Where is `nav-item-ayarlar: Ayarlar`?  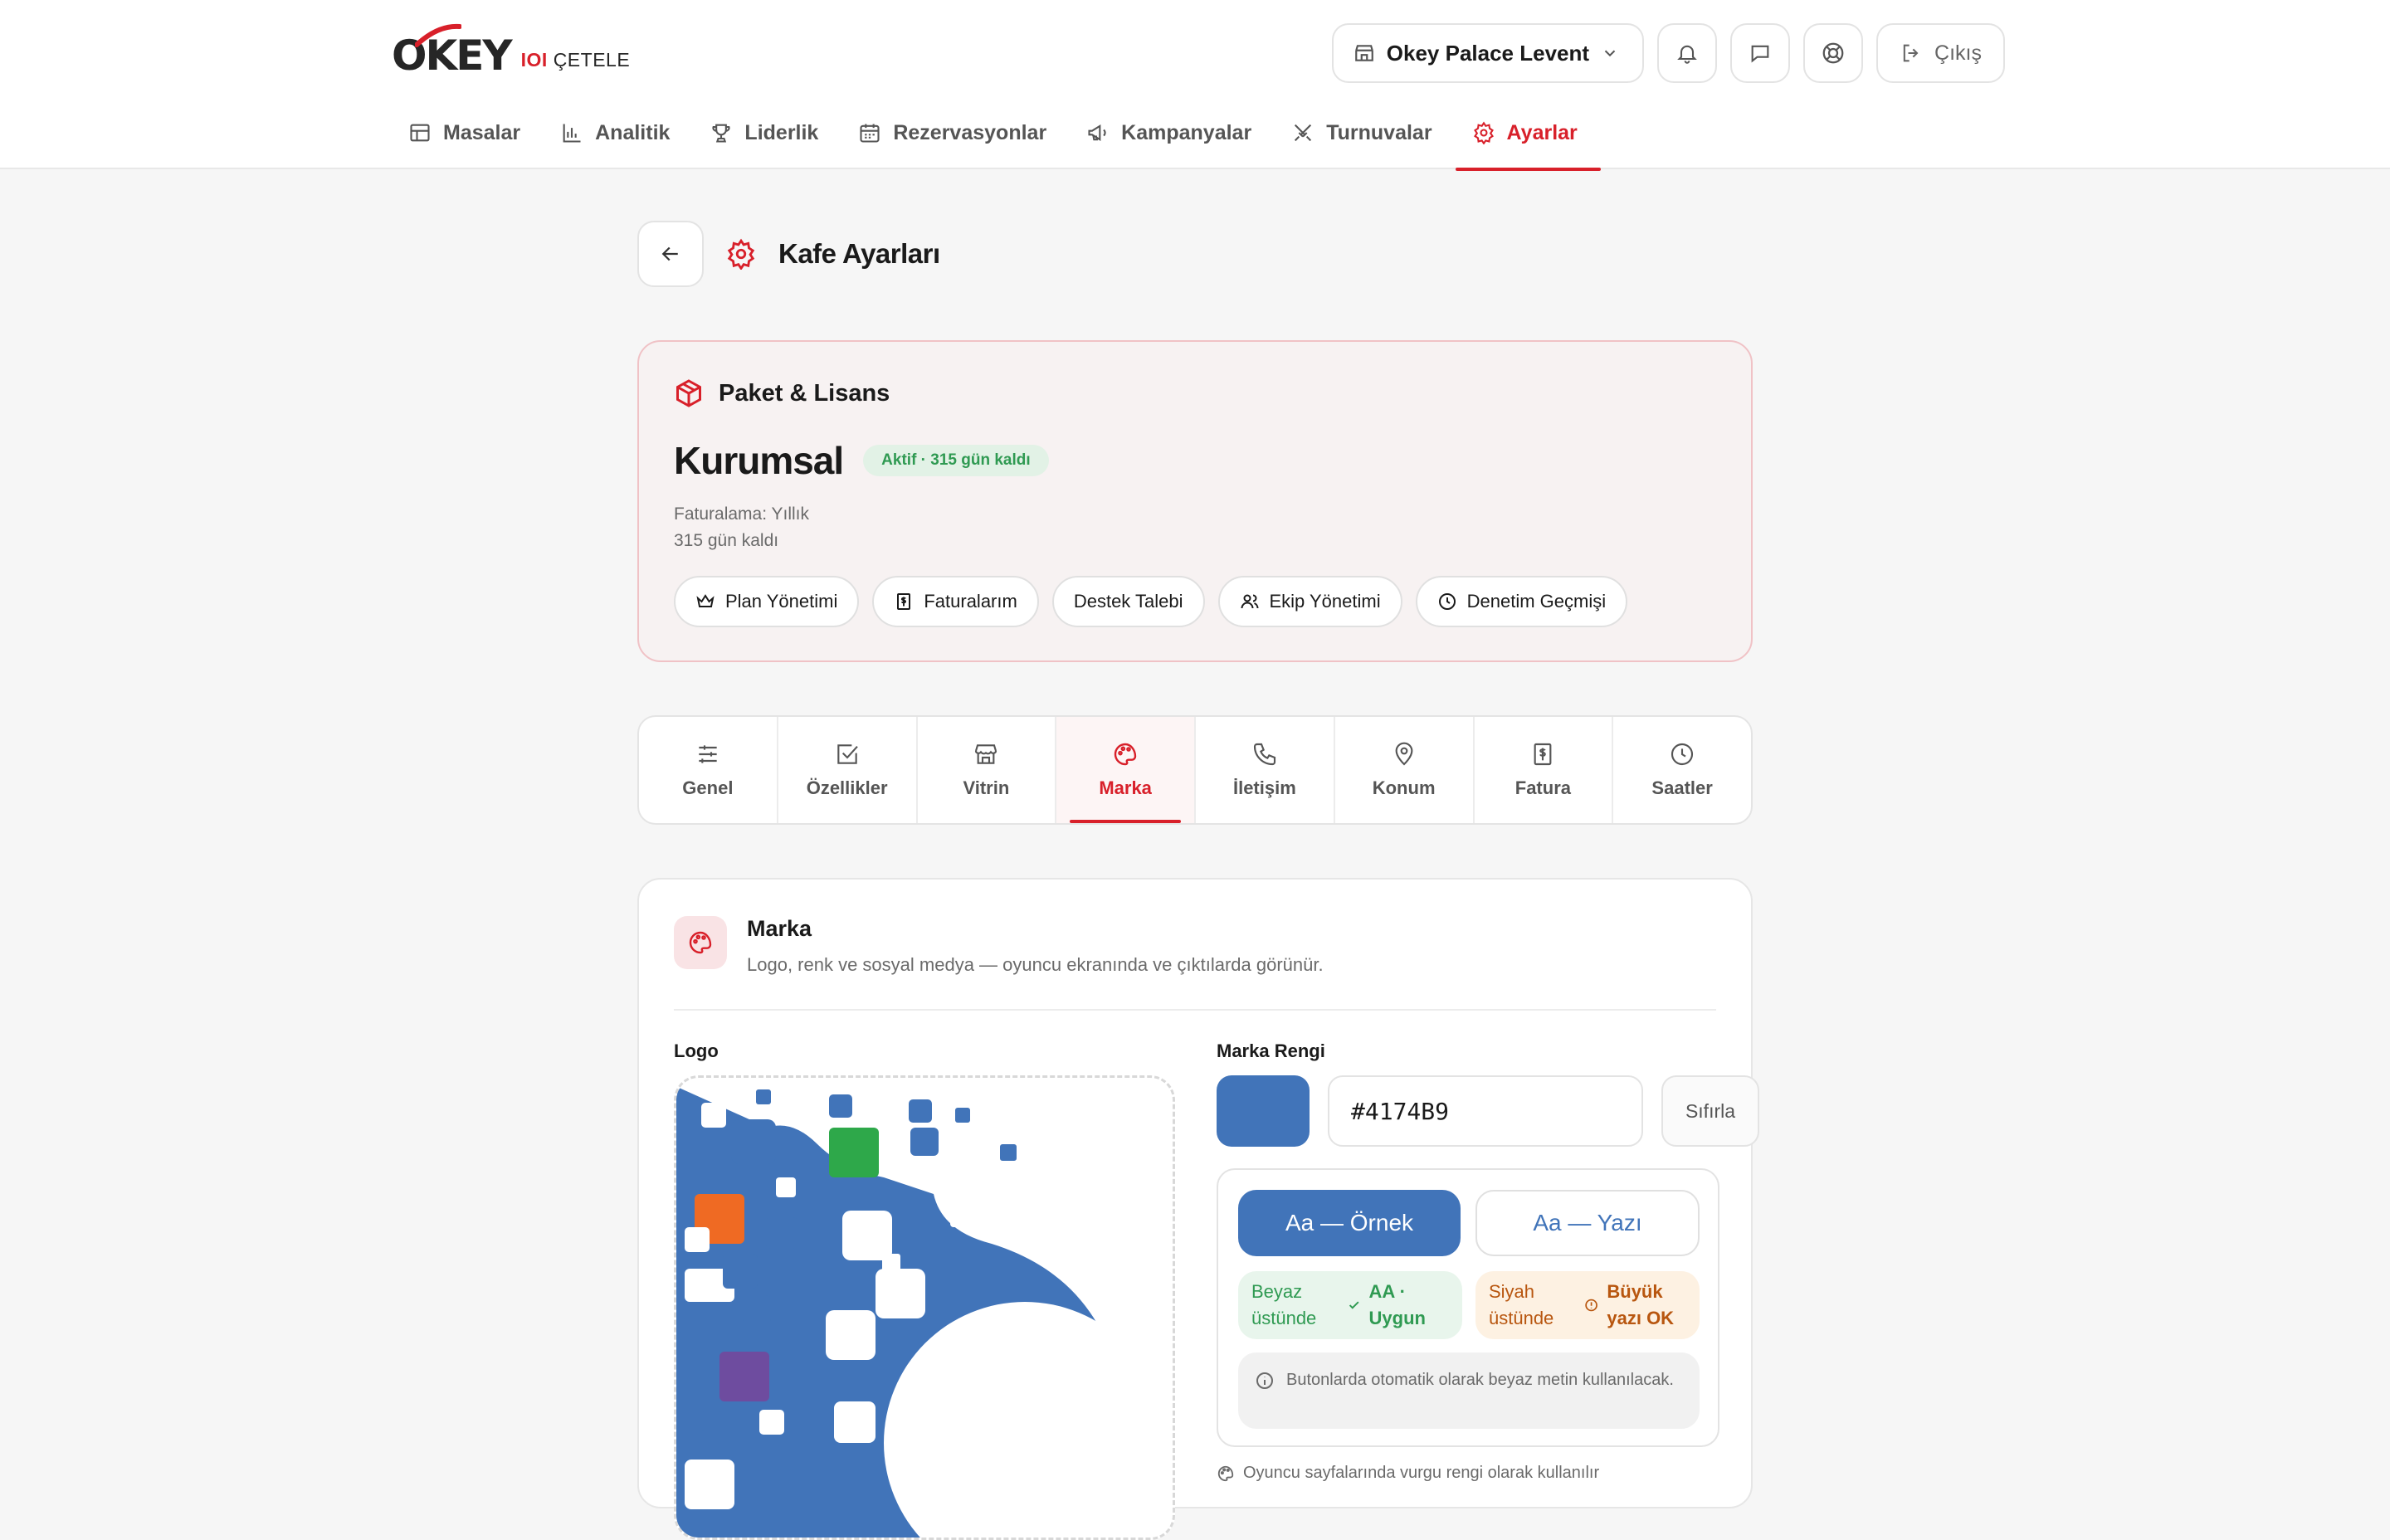
nav-item-ayarlar: Ayarlar is located at coordinates (1528, 141).